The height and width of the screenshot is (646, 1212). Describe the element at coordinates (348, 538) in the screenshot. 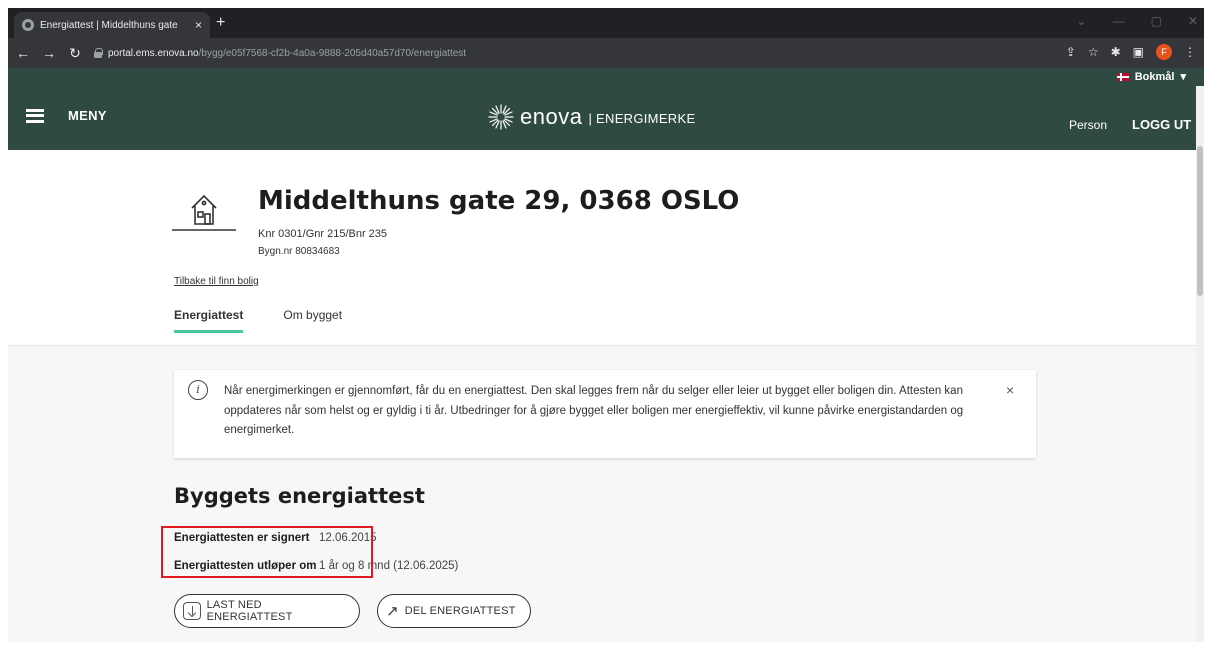

I see `signed-value: 12.06.2015` at that location.